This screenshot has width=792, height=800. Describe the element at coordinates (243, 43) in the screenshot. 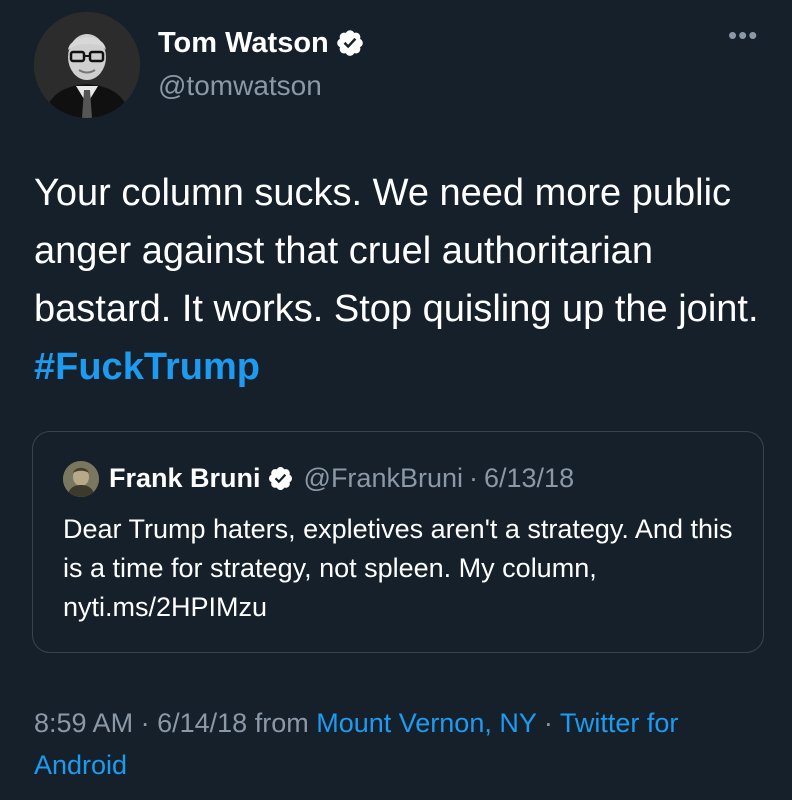

I see `author-name: Tom Watson` at that location.